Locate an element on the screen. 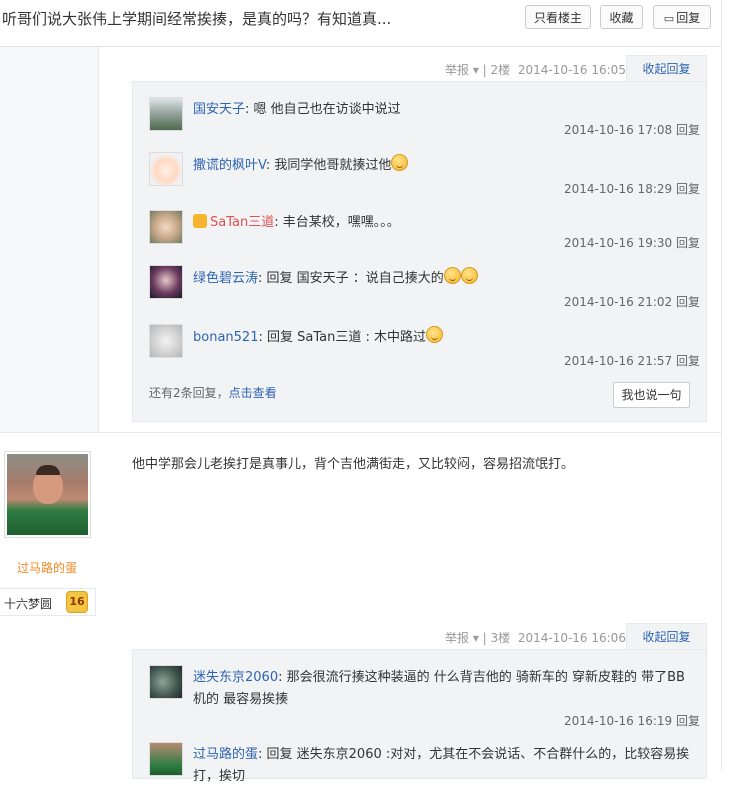  reply-button-label: 回复 is located at coordinates (688, 18).